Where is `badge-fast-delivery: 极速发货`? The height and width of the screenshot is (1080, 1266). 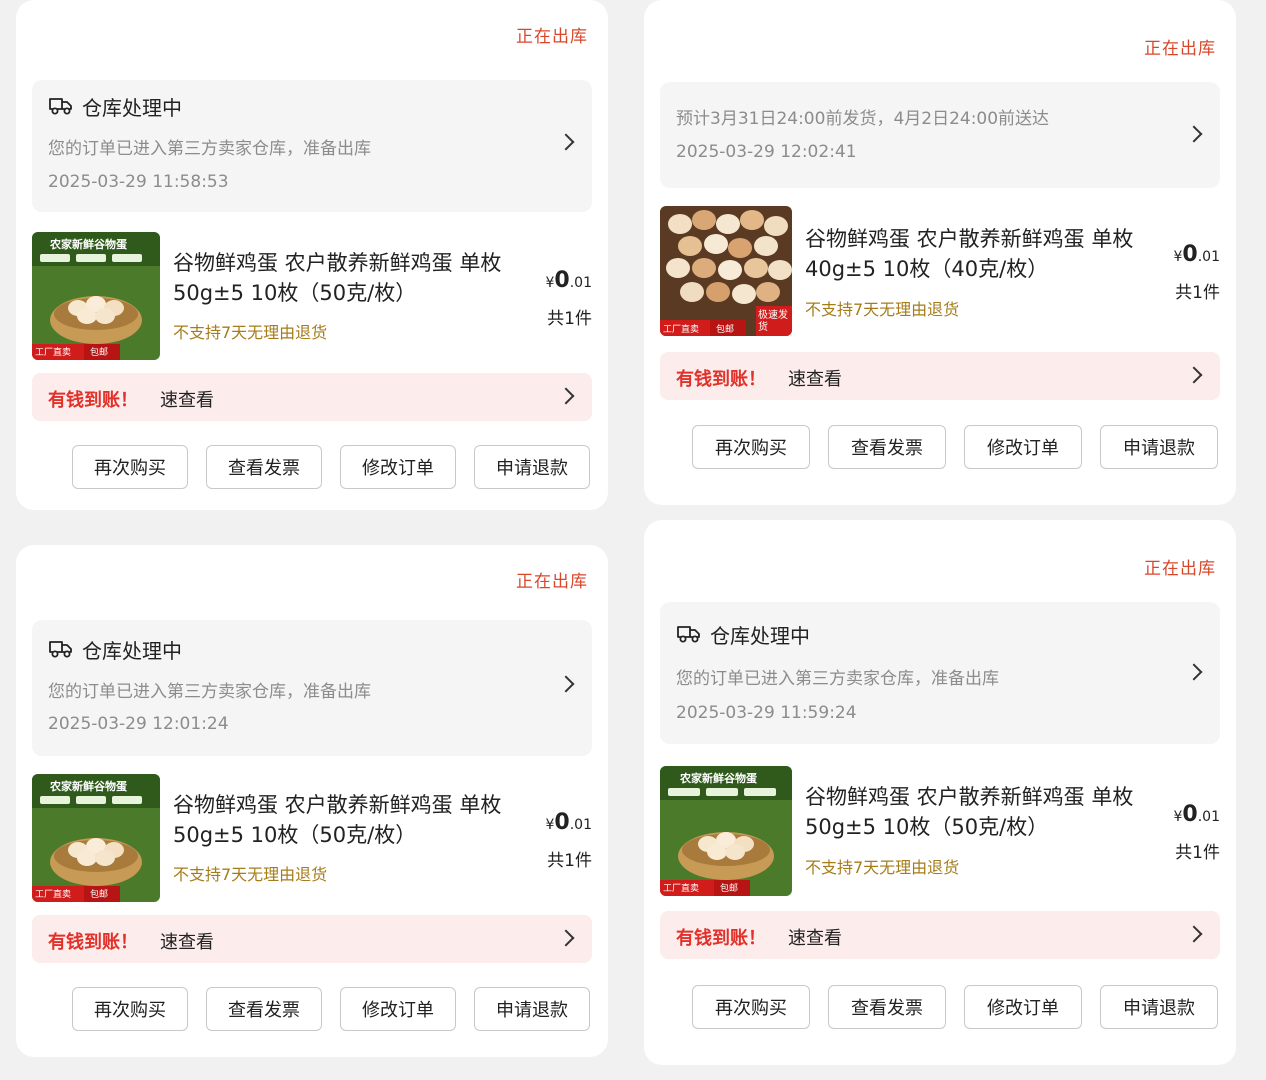
badge-fast-delivery: 极速发货 is located at coordinates (773, 321).